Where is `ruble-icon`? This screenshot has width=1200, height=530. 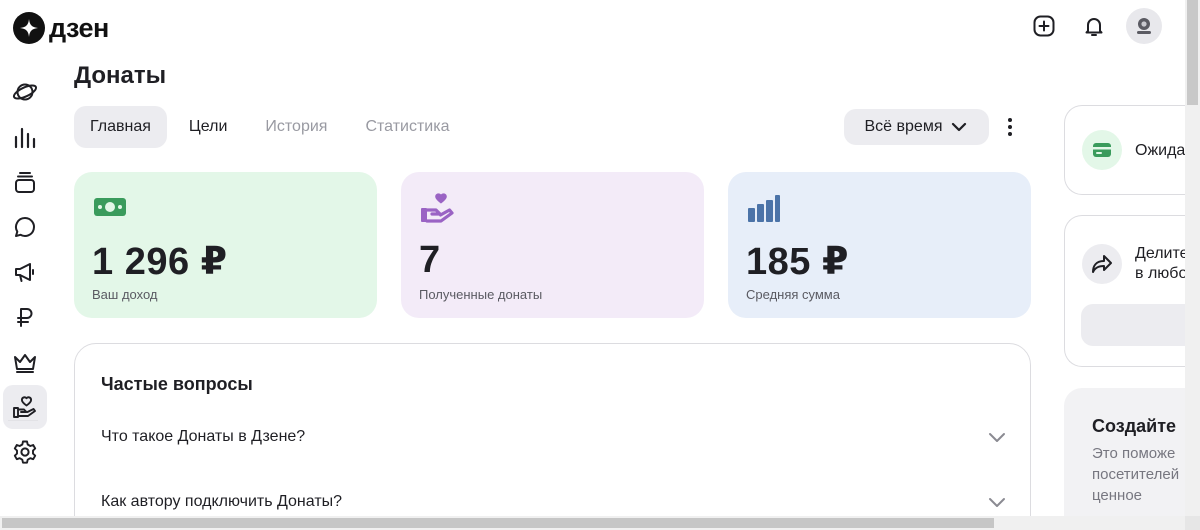
ruble-icon is located at coordinates (25, 317).